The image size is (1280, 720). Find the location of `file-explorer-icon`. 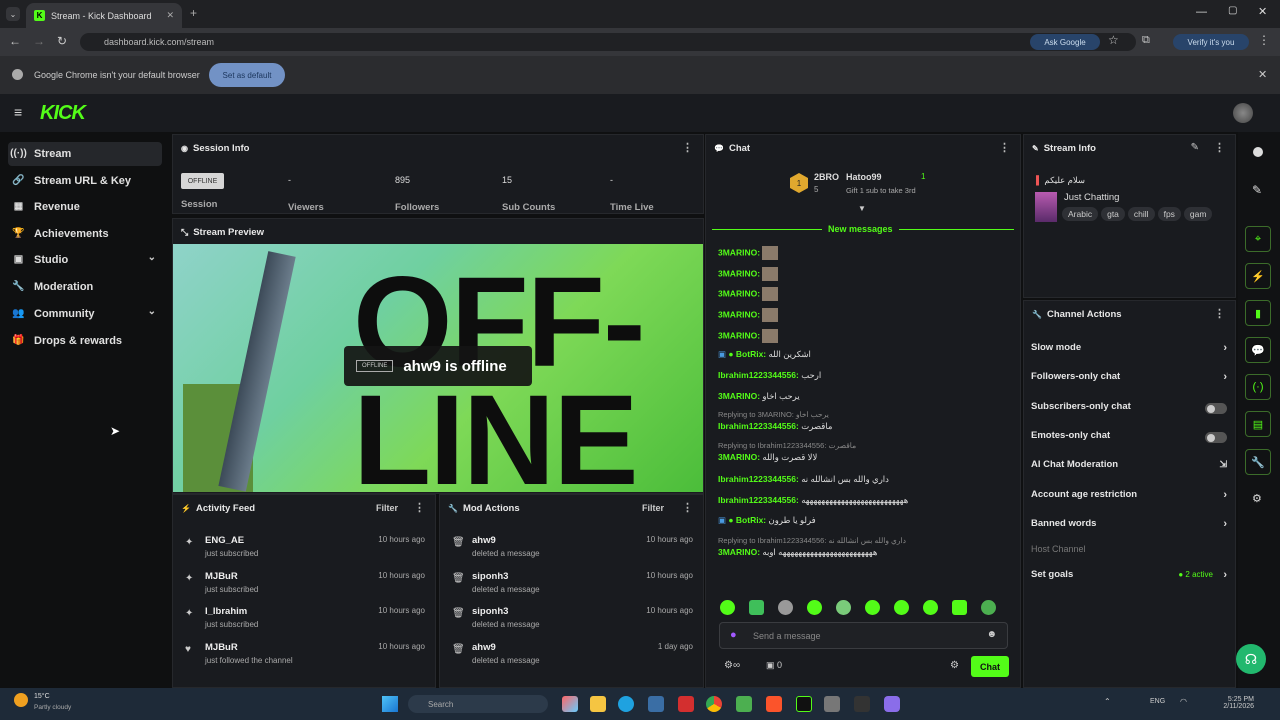

file-explorer-icon is located at coordinates (598, 704).